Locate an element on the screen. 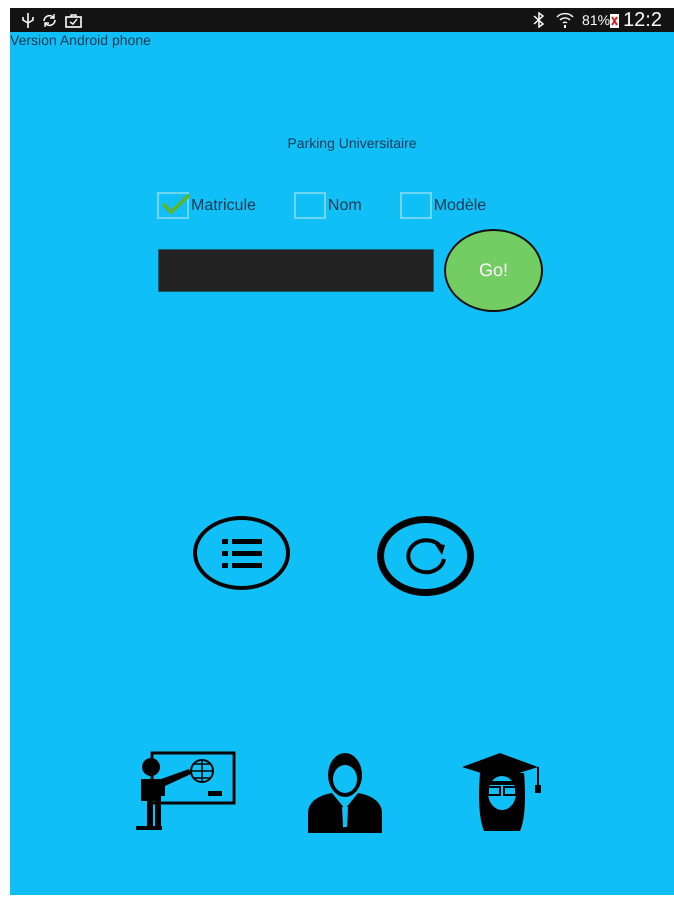 This screenshot has width=674, height=907. app-label: Version Android phone is located at coordinates (80, 40).